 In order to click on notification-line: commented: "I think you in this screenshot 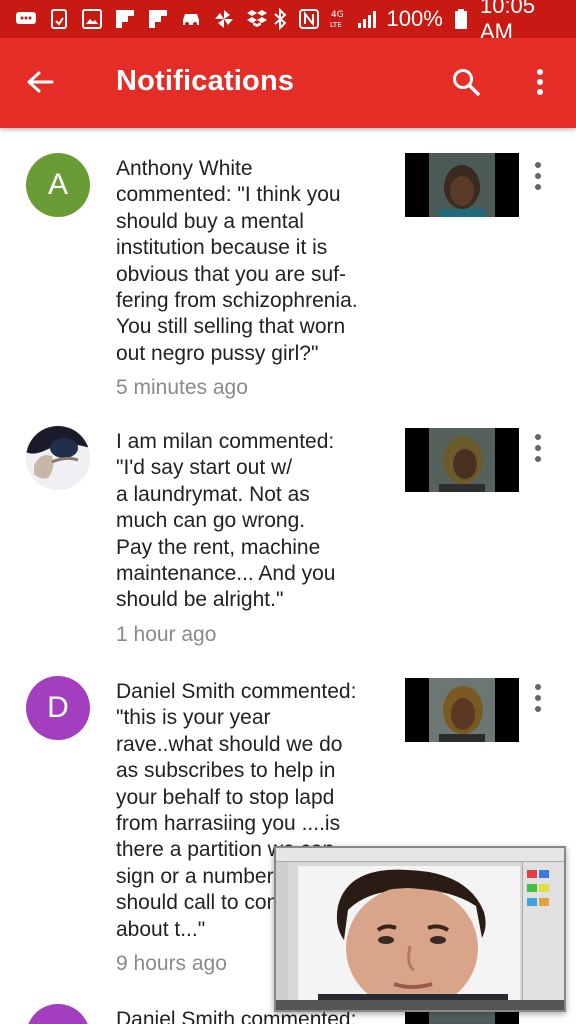, I will do `click(228, 195)`.